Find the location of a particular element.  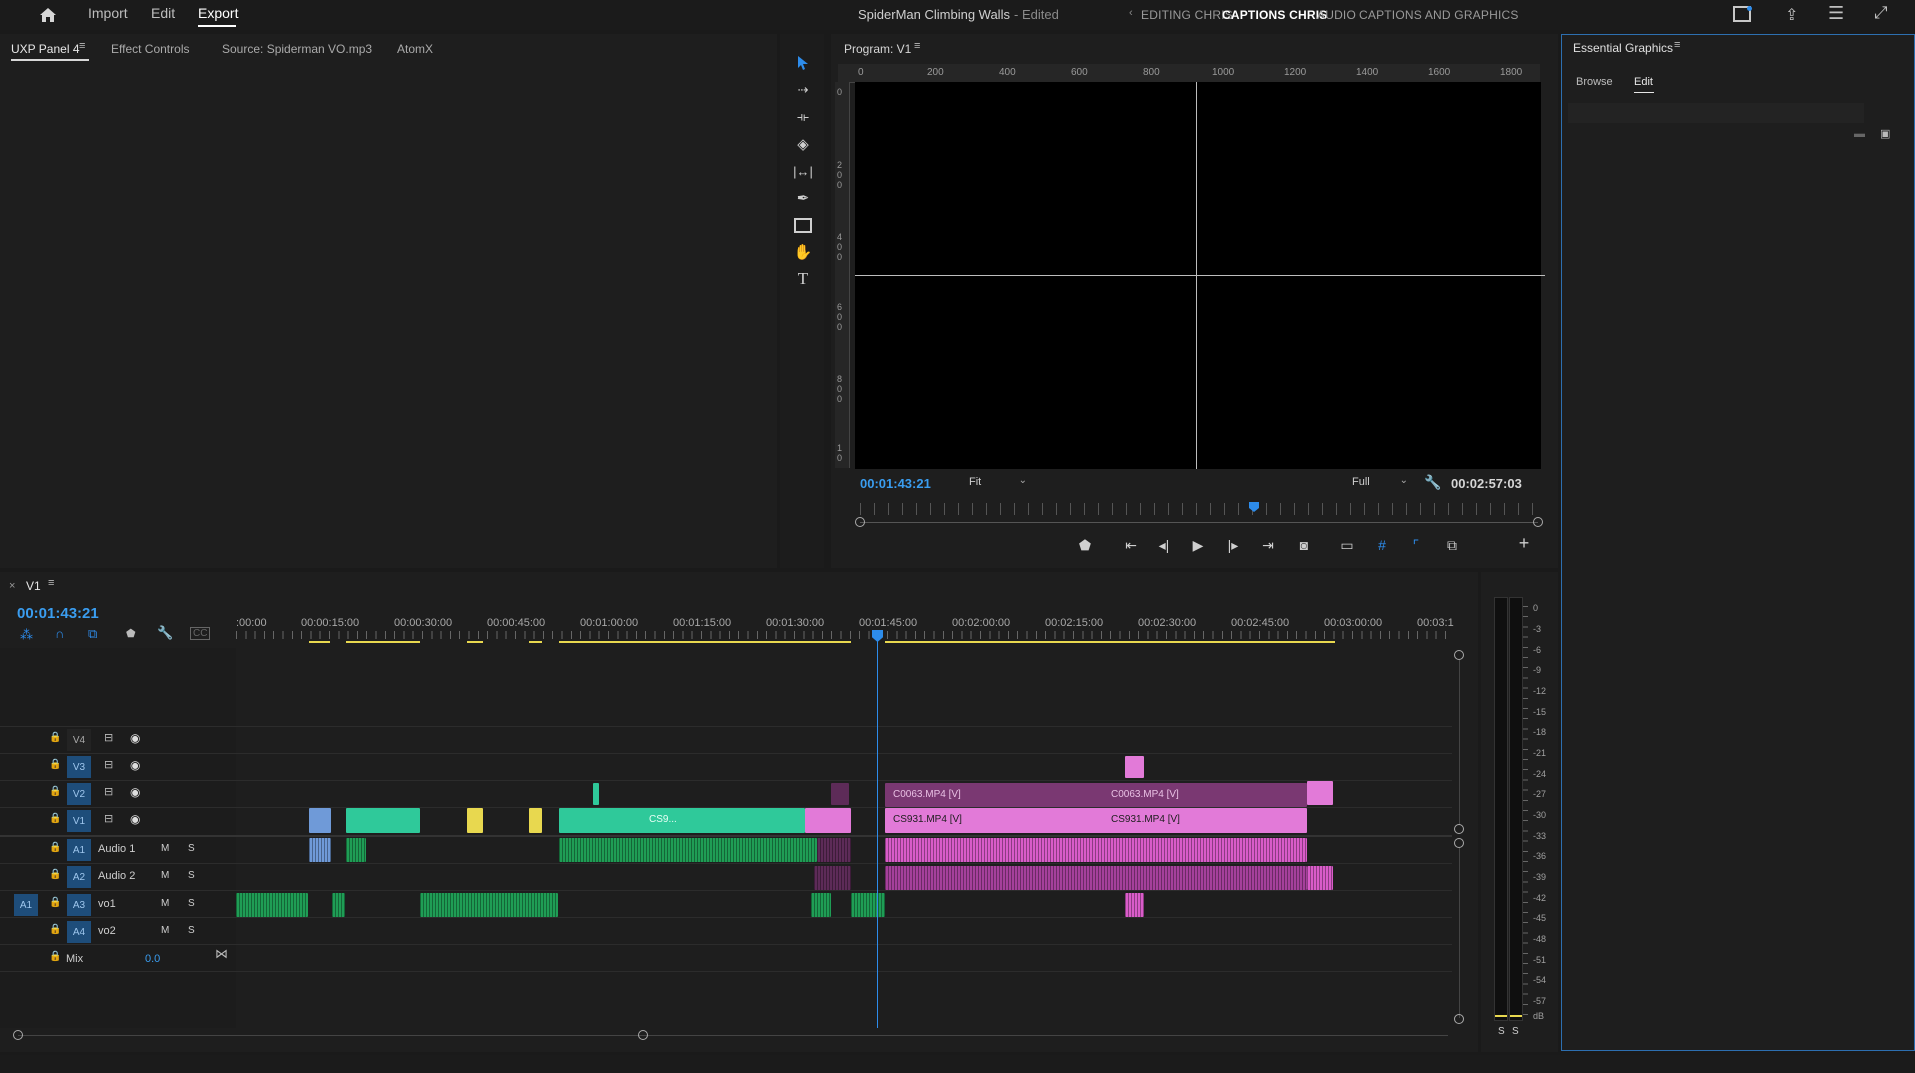

eg-layers-area is located at coordinates (1716, 113).